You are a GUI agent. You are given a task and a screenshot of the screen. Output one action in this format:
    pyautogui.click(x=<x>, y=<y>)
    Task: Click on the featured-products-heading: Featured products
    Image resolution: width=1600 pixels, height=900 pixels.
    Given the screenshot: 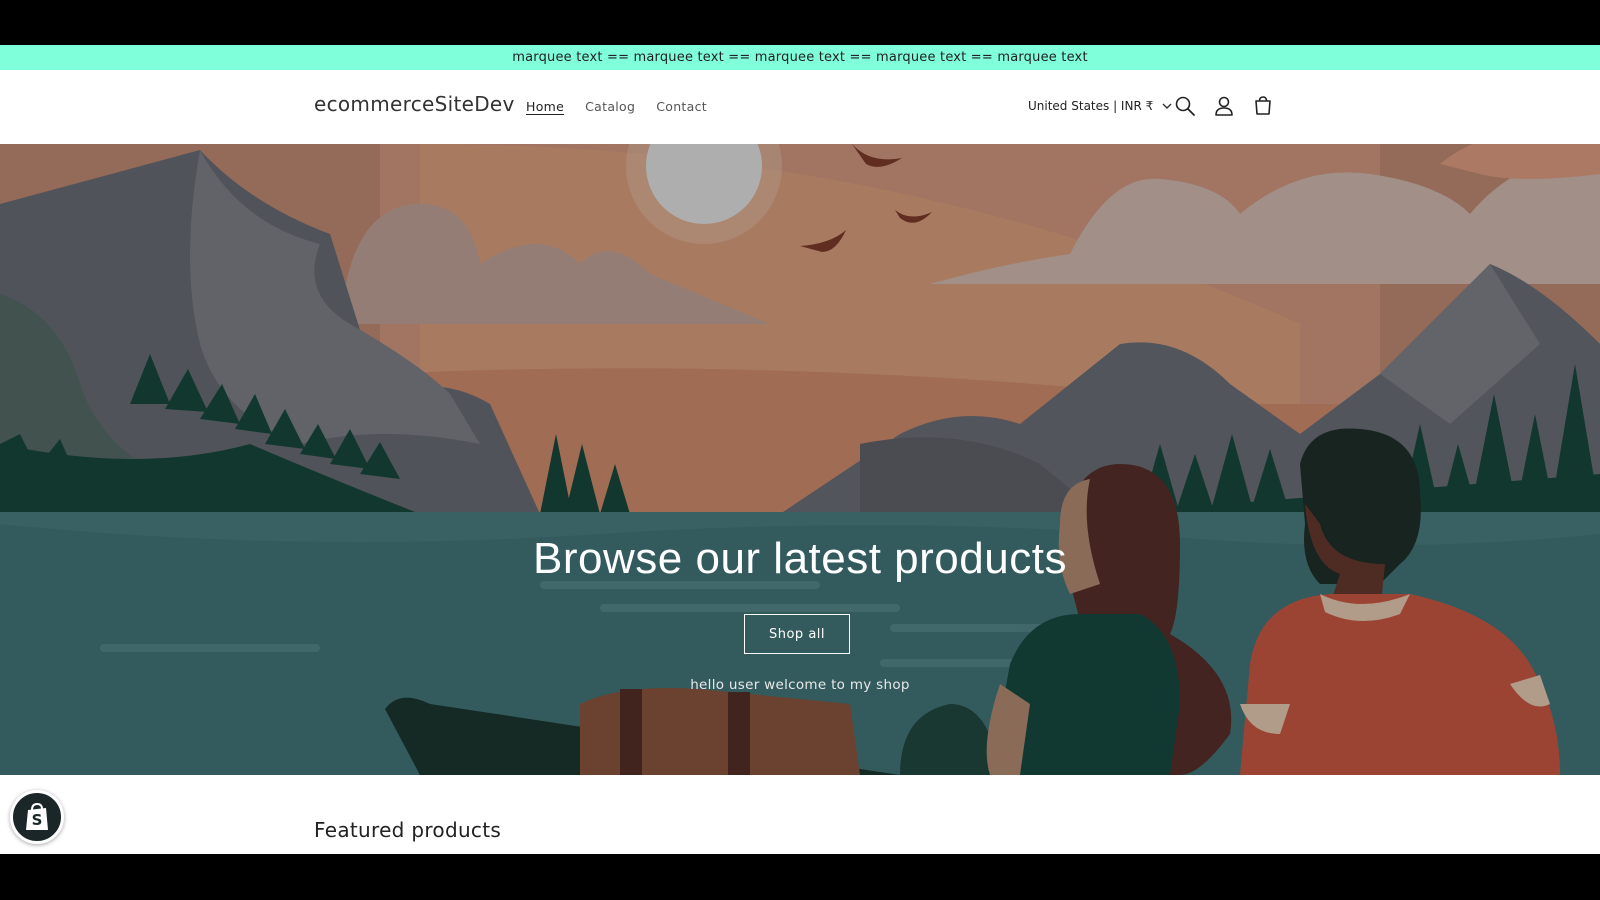 What is the action you would take?
    pyautogui.click(x=408, y=830)
    